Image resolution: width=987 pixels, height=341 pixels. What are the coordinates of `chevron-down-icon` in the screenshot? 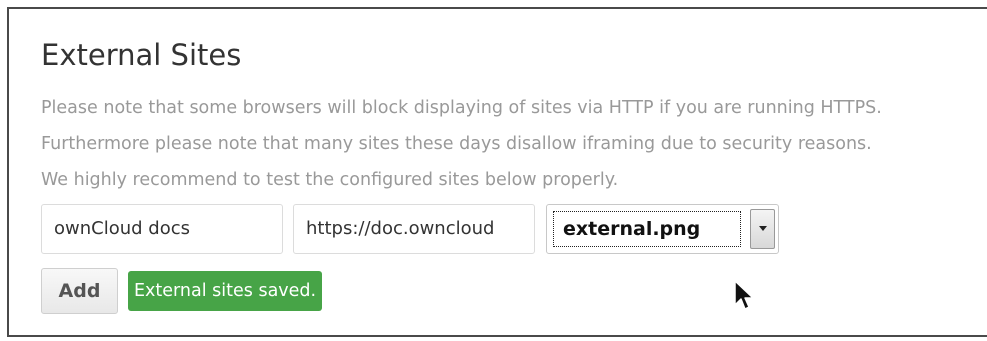 It's located at (763, 228).